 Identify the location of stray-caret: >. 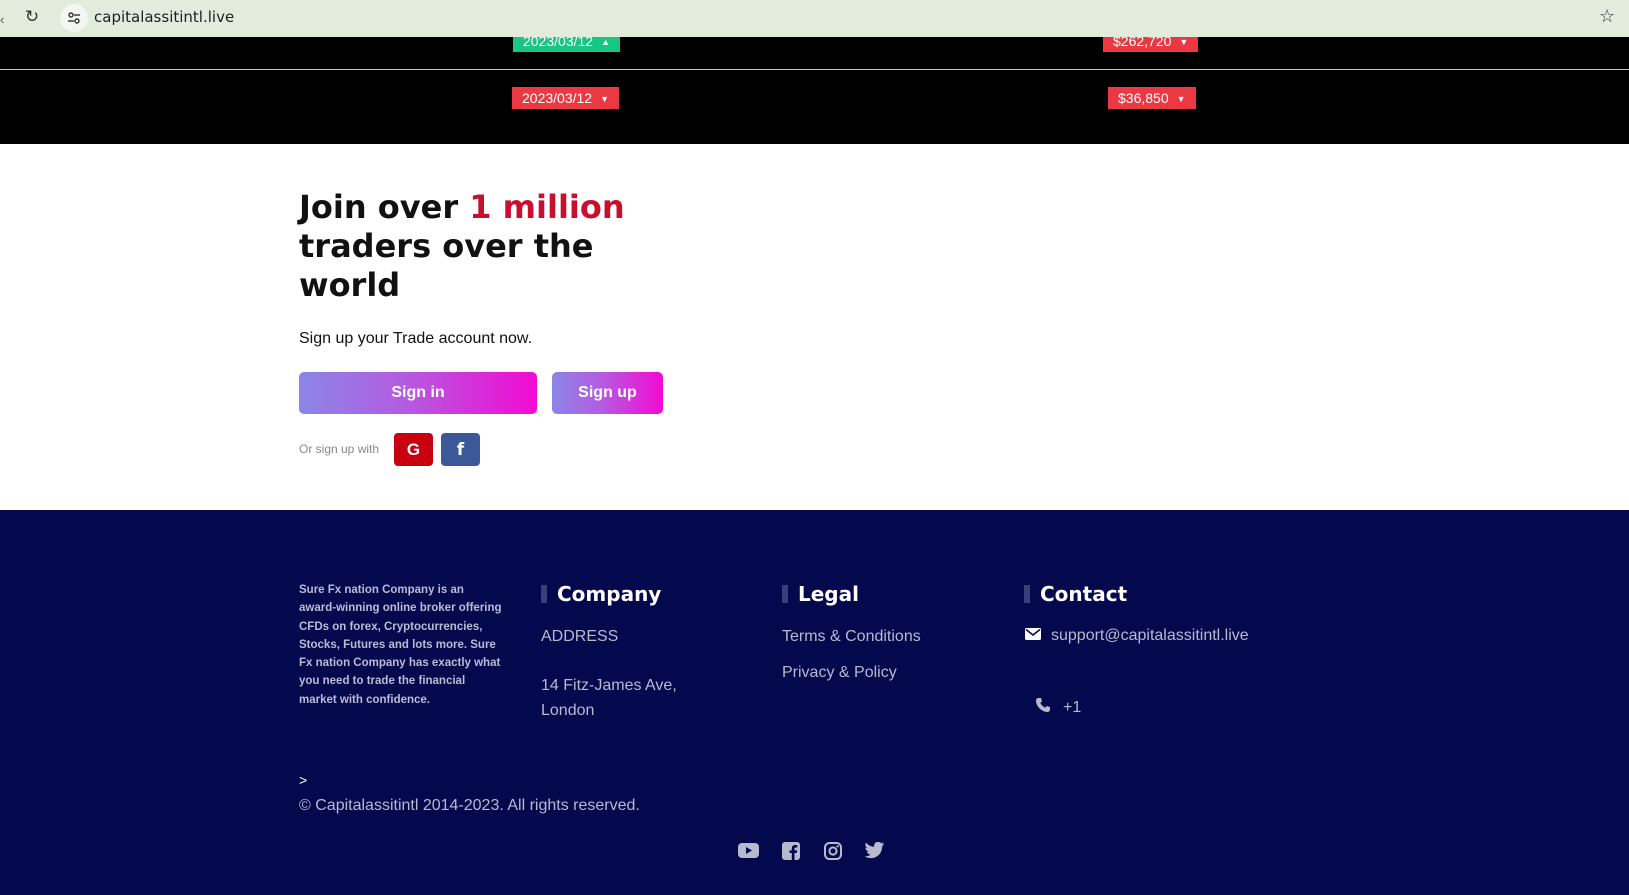
(303, 780).